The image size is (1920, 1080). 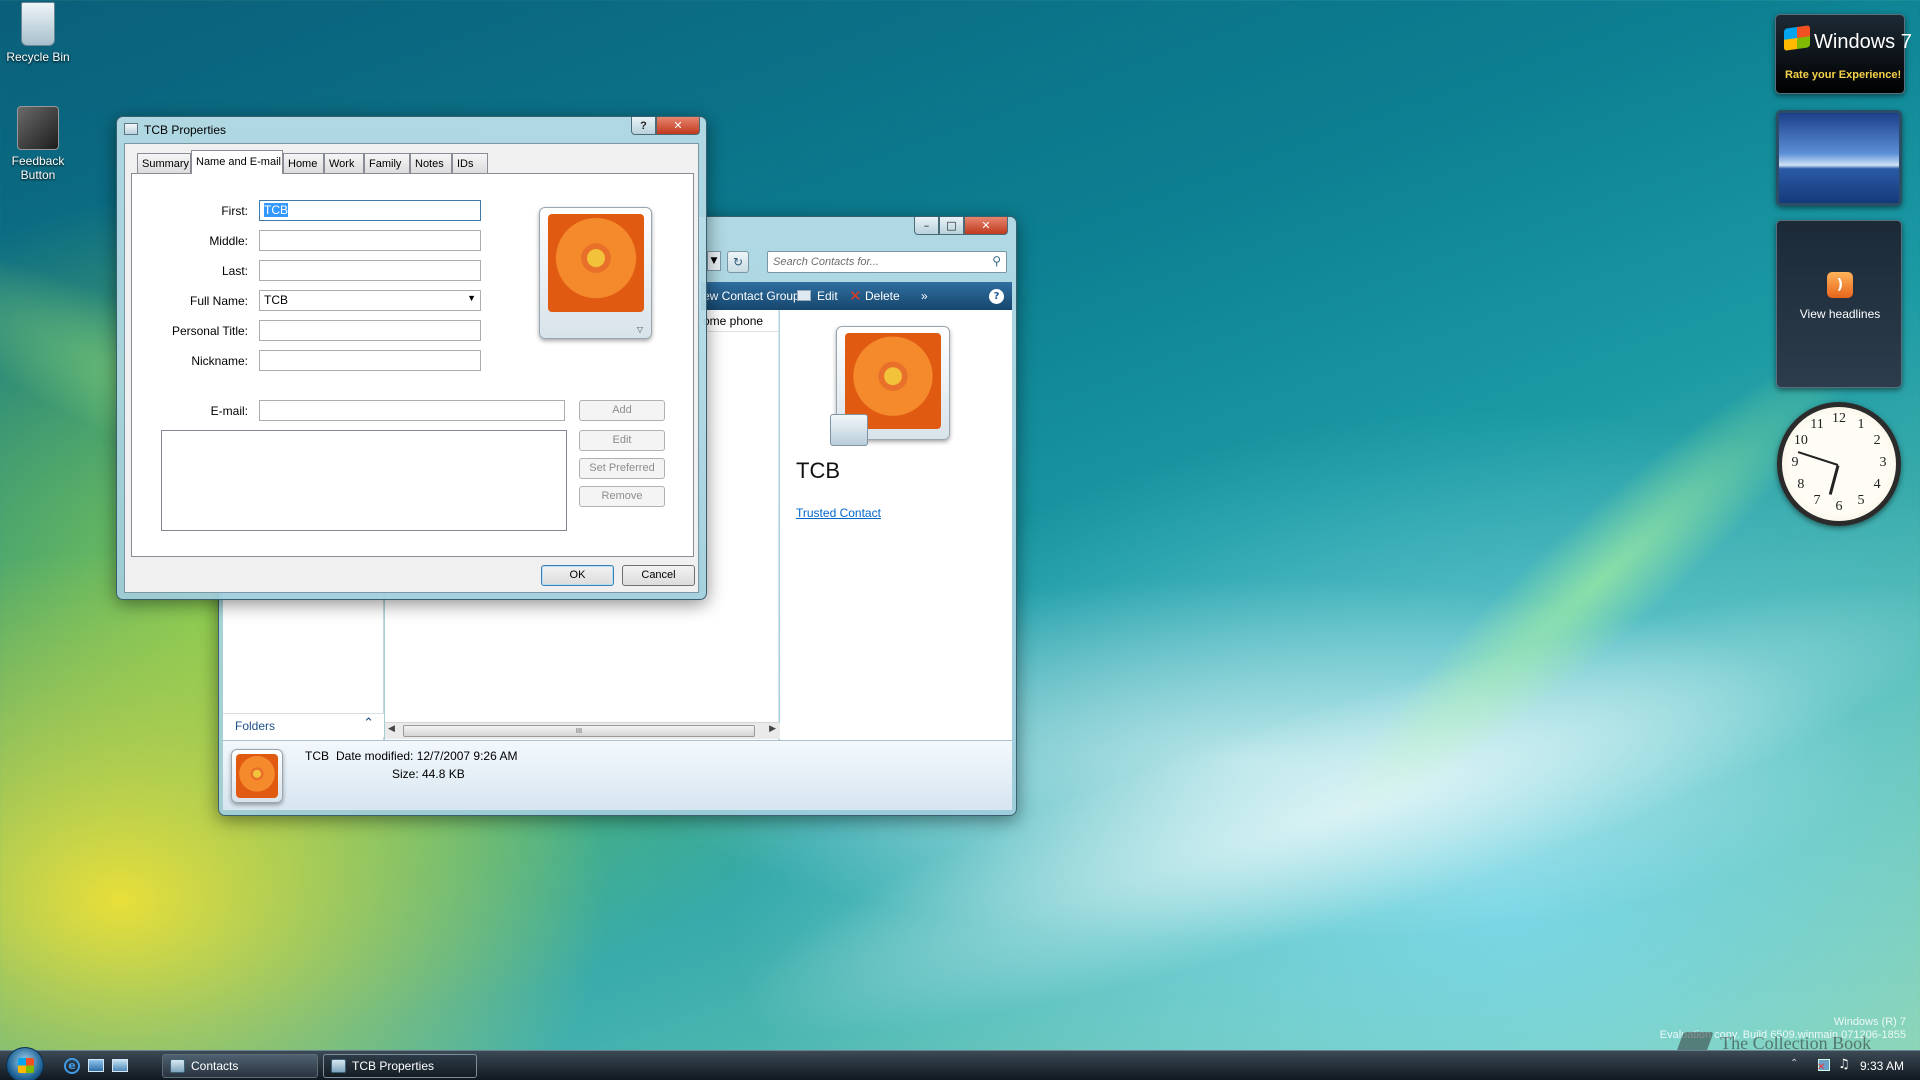 I want to click on show-desktop-icon, so click(x=96, y=1065).